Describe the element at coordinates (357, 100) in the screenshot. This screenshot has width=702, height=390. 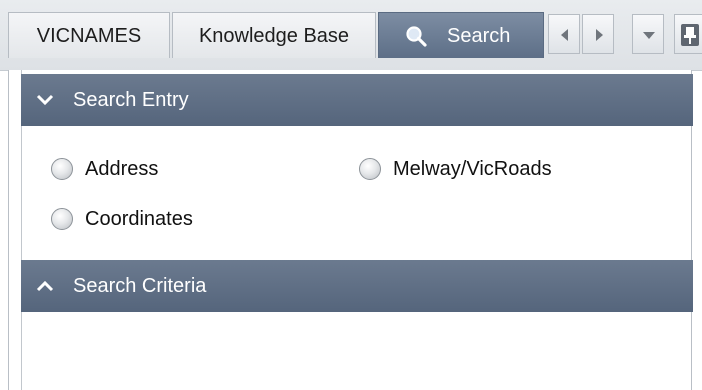
I see `search-entry-header: Search Entry` at that location.